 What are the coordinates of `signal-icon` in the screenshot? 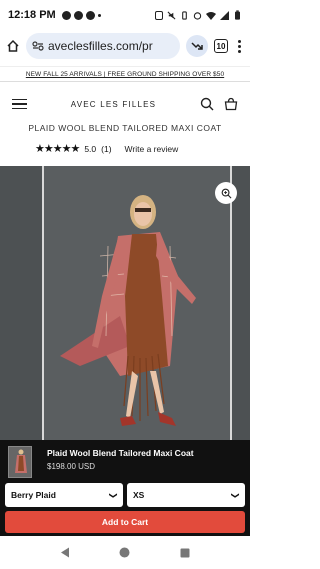 It's located at (224, 15).